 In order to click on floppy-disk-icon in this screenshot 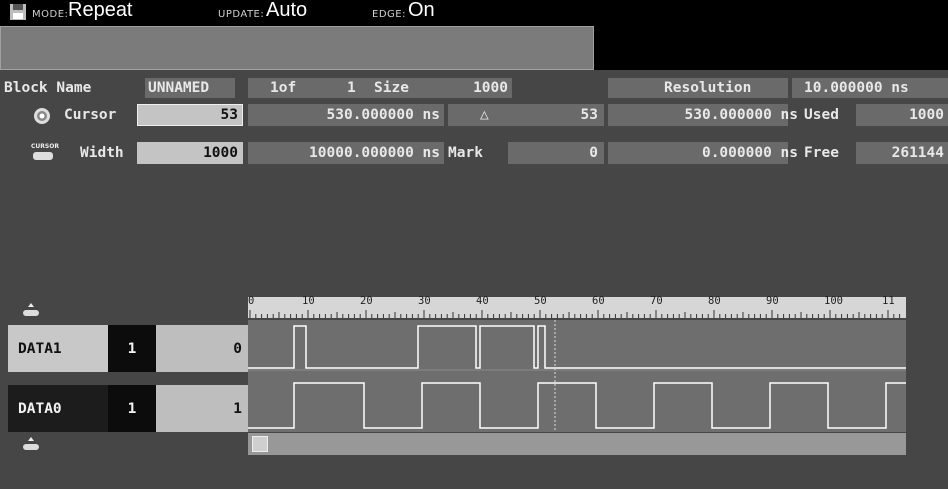, I will do `click(18, 12)`.